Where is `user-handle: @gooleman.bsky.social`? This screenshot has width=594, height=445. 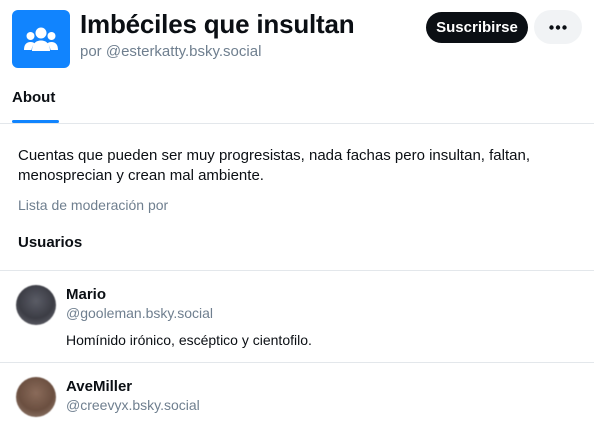
user-handle: @gooleman.bsky.social is located at coordinates (140, 313).